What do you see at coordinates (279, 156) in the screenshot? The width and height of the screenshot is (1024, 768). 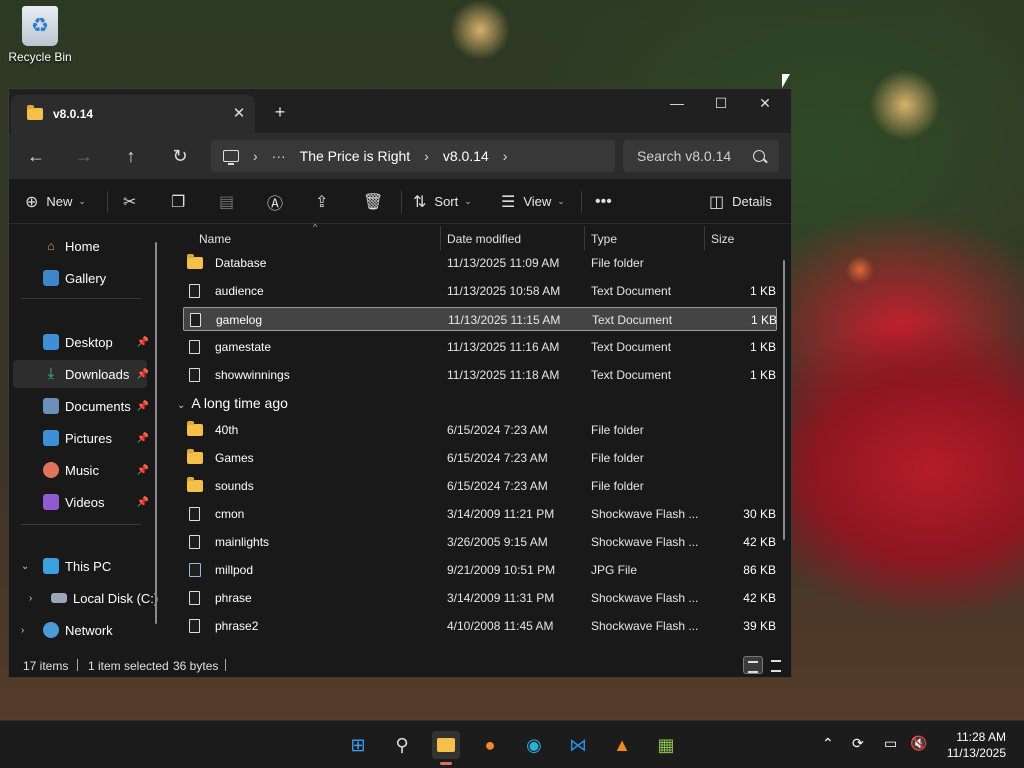 I see `breadcrumb-more-button: ···` at bounding box center [279, 156].